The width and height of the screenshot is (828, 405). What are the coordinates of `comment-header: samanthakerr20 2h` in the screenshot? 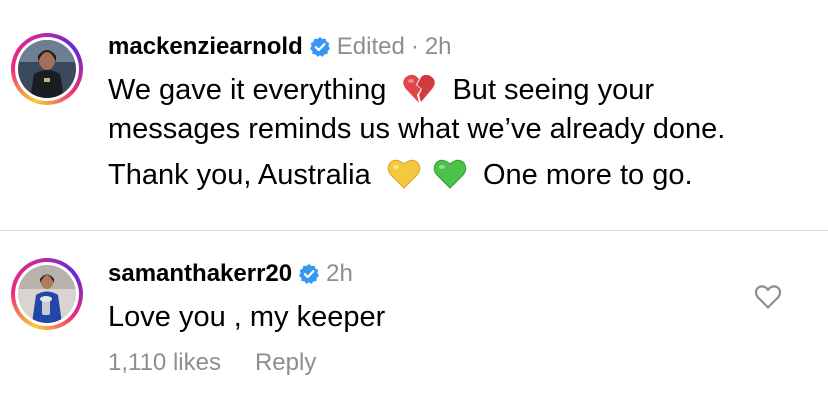 It's located at (230, 274).